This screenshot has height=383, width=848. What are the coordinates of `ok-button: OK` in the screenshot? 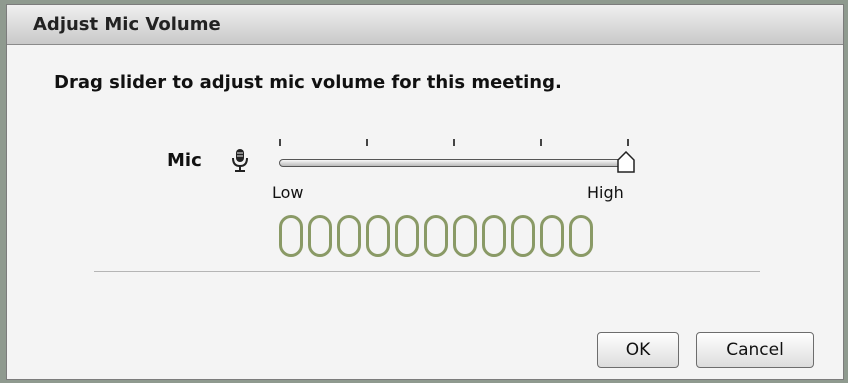 It's located at (638, 350).